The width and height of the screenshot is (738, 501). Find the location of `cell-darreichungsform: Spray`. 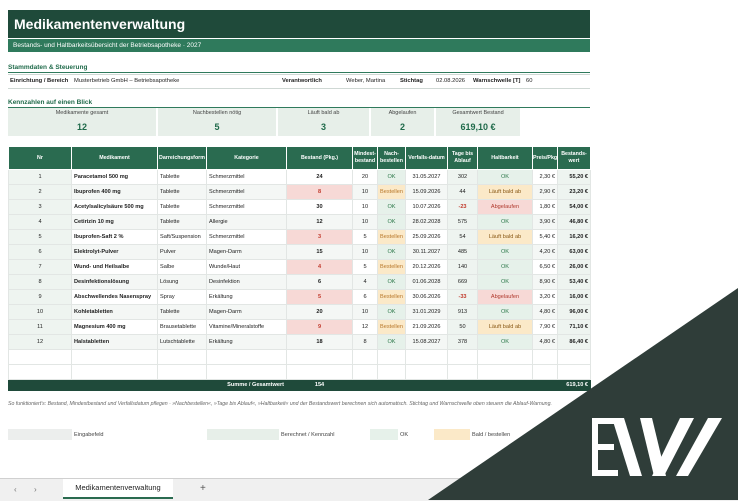

cell-darreichungsform: Spray is located at coordinates (182, 297).